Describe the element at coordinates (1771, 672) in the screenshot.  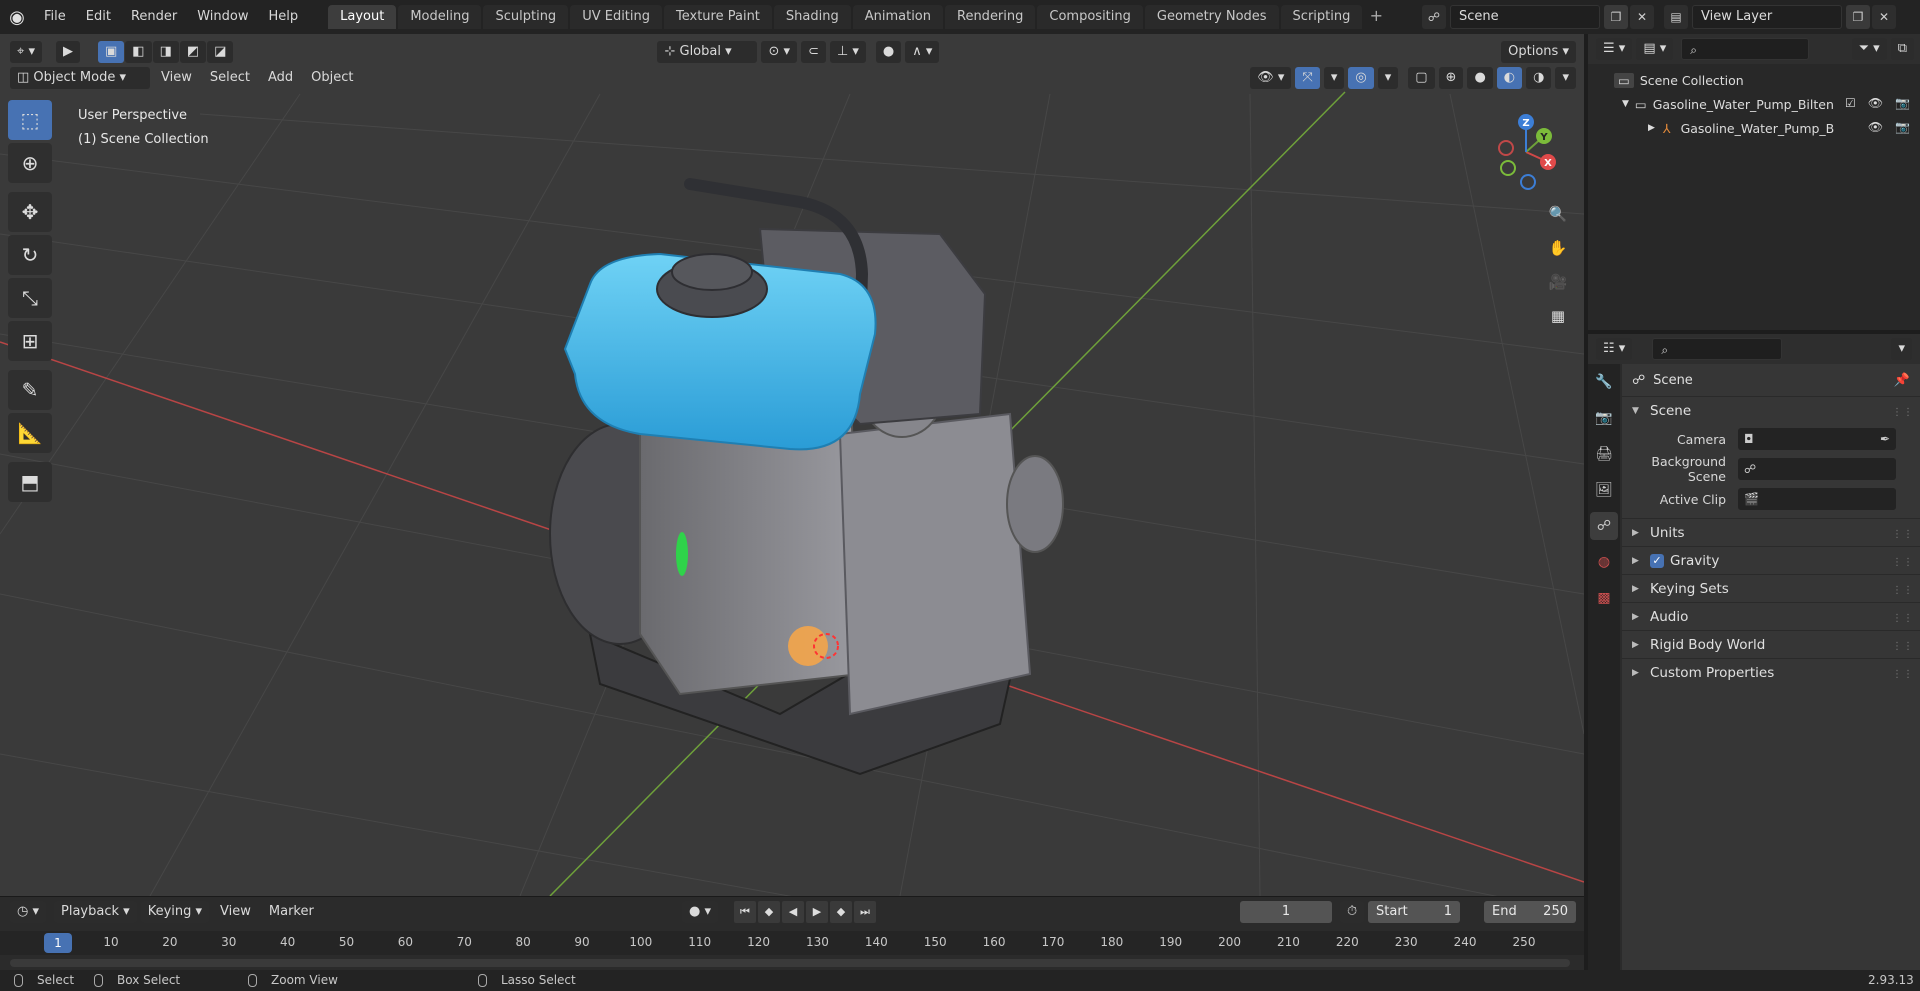
I see `custom-properties-section-header: ▶ Custom Properties ⋮⋮` at that location.